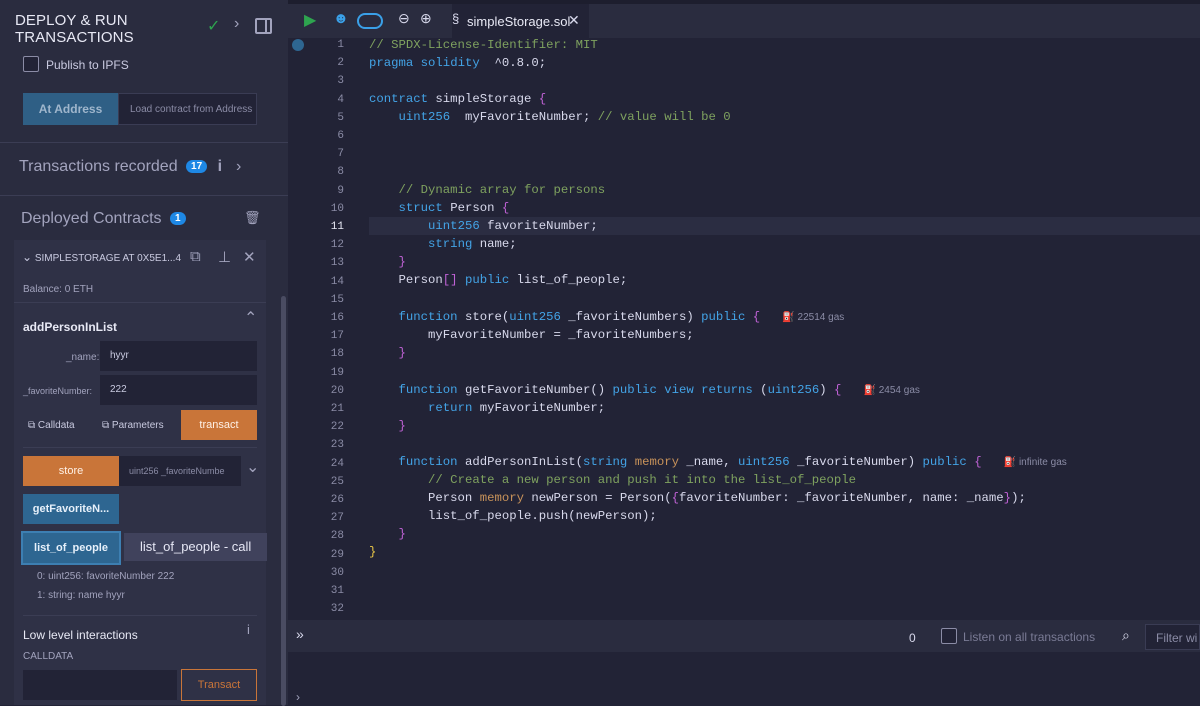  I want to click on at-address-button: At Address, so click(70, 109).